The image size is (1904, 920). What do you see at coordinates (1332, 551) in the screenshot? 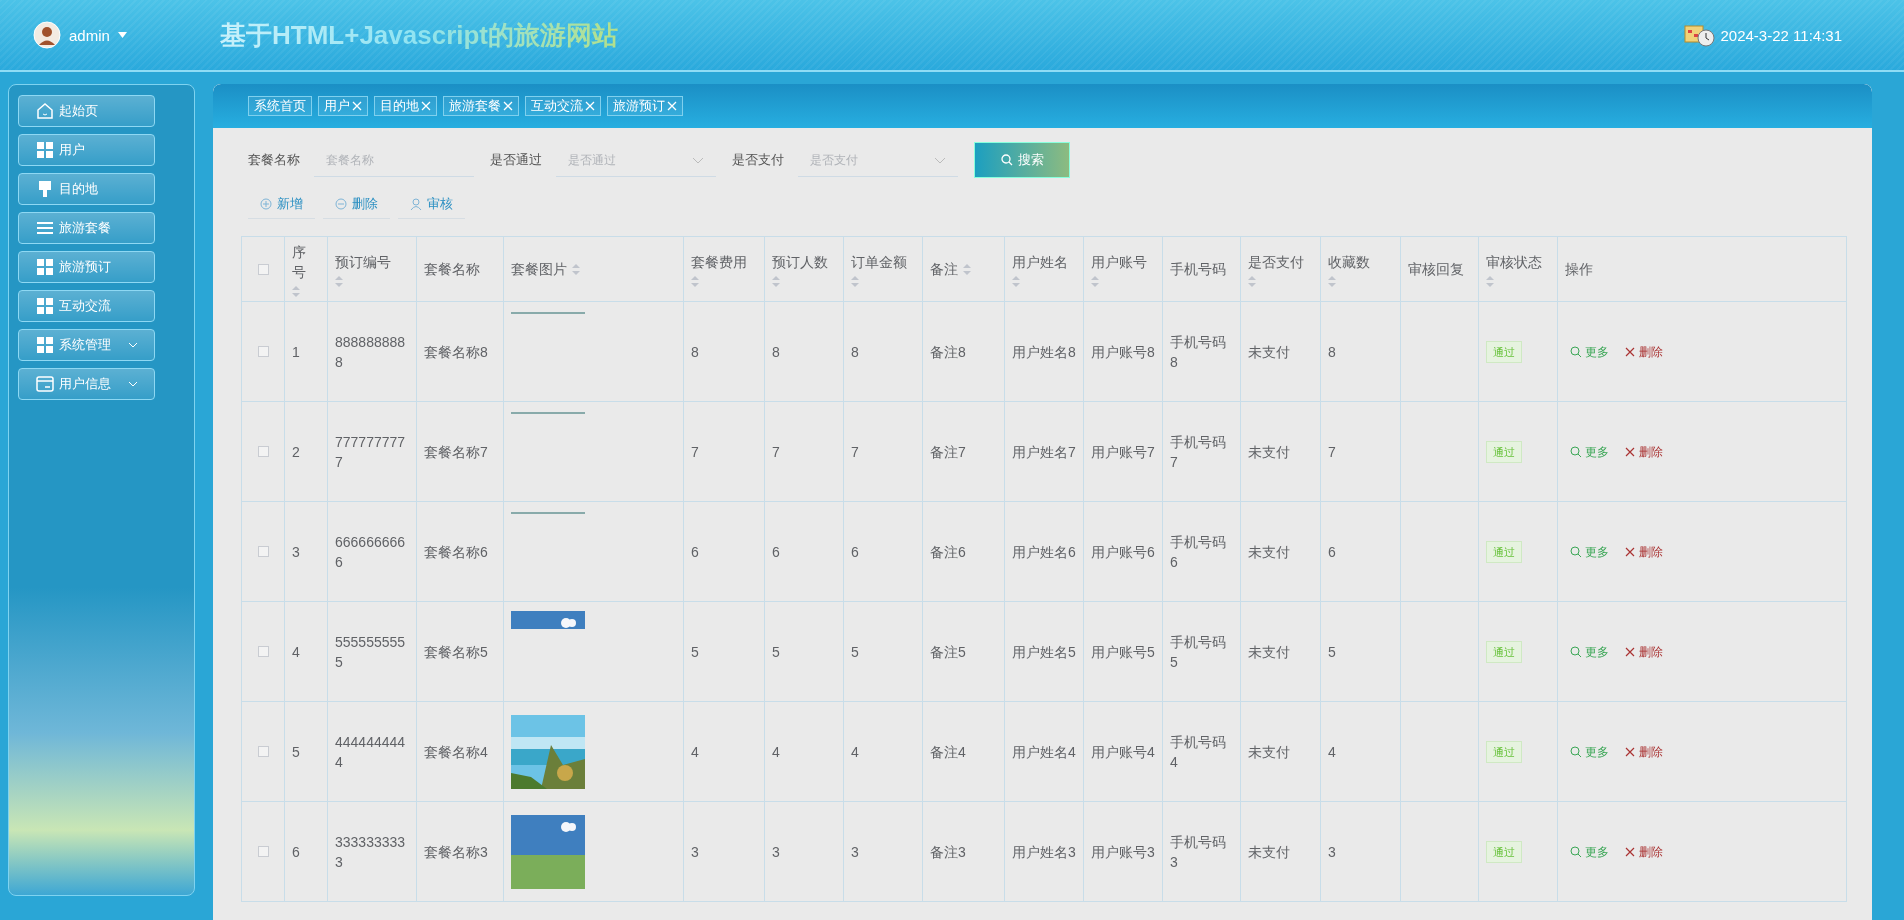
I see `table-cell: 6` at bounding box center [1332, 551].